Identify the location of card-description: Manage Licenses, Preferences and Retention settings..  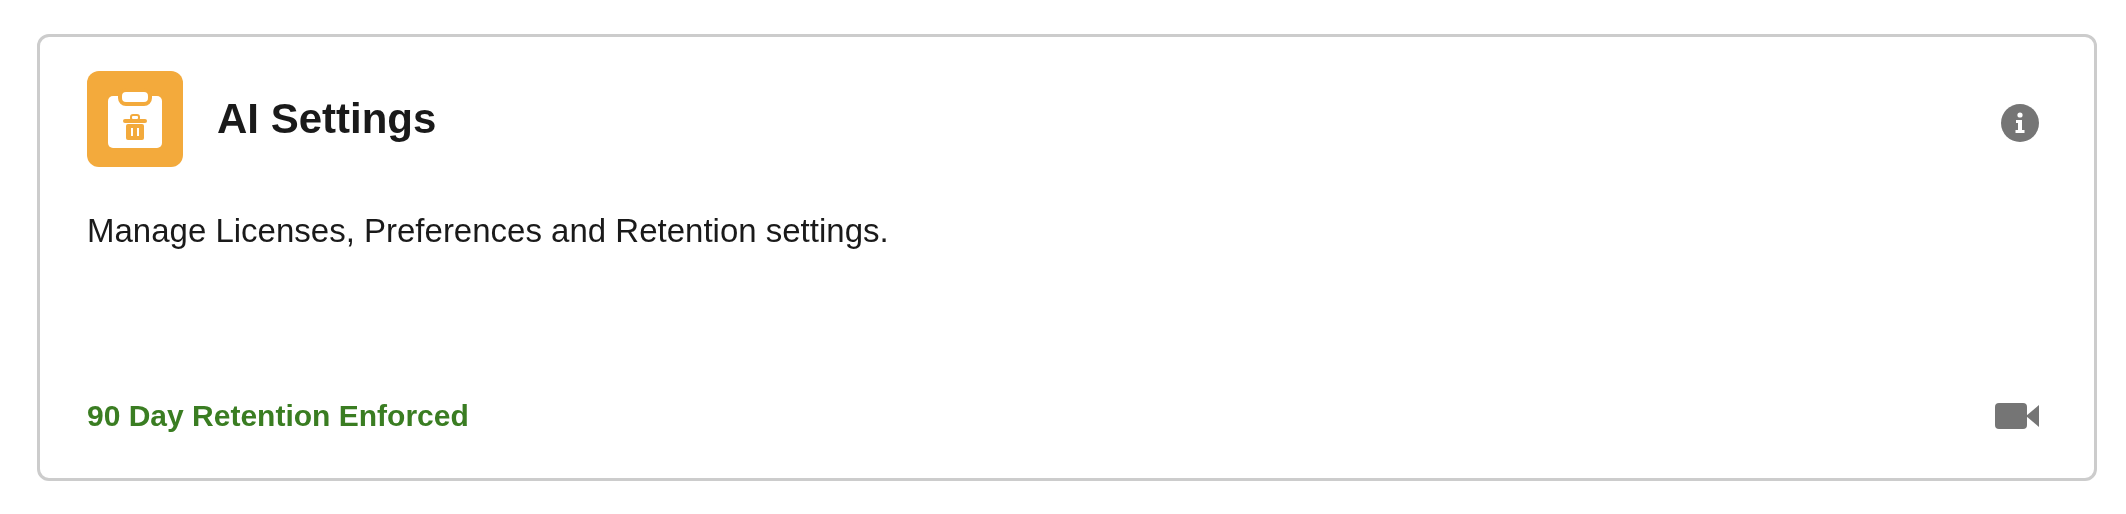
(488, 231).